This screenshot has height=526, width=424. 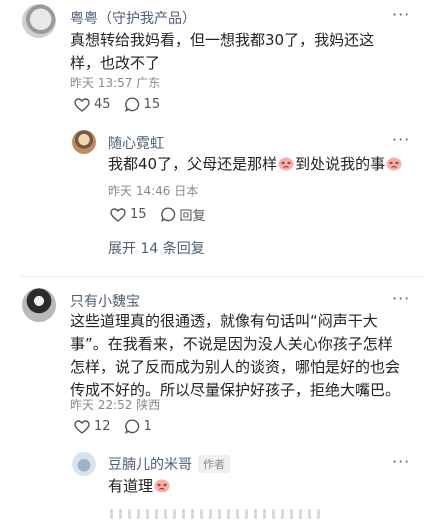 I want to click on reply-location: 日本, so click(x=186, y=191).